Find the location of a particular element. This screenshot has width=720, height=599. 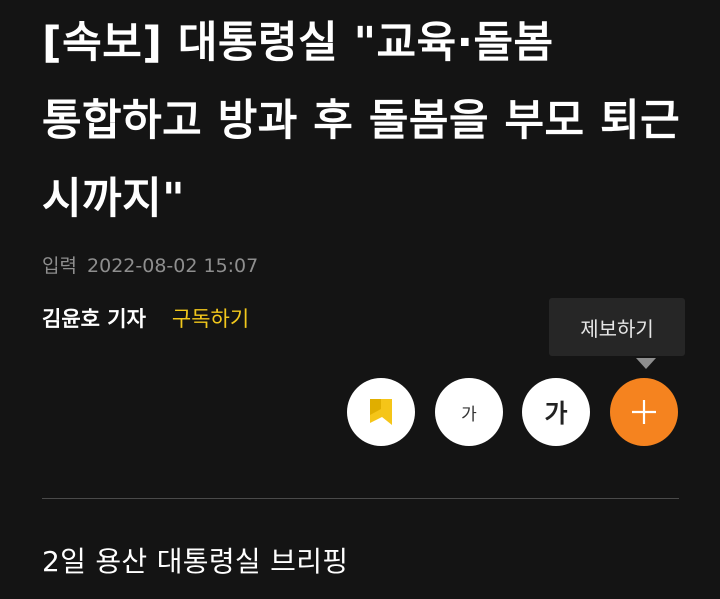

font-size-large-button: 가 is located at coordinates (556, 412).